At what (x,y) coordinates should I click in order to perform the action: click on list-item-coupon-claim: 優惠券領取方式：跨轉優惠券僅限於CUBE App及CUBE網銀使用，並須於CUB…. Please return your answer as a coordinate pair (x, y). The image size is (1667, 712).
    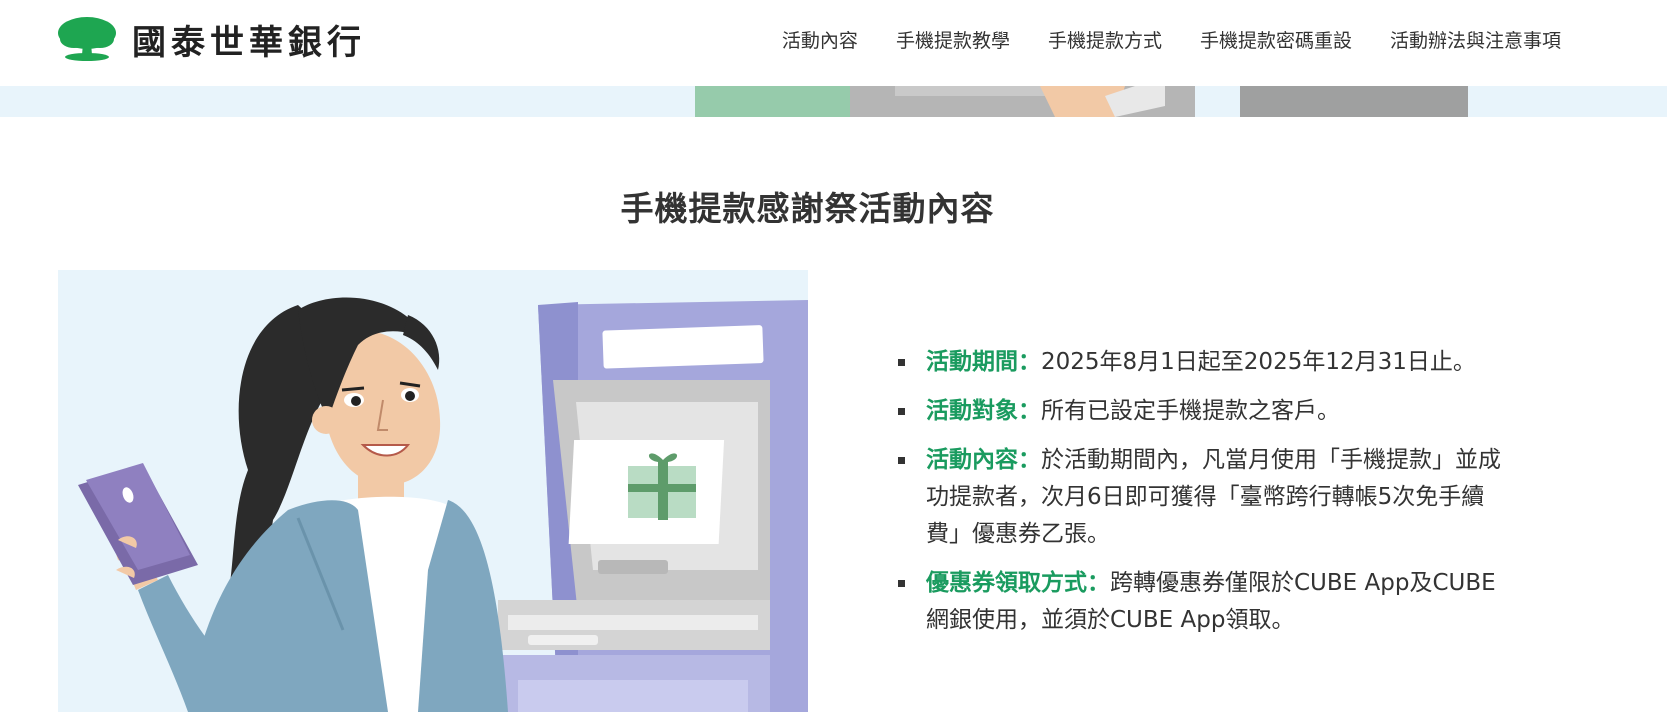
    Looking at the image, I should click on (1208, 602).